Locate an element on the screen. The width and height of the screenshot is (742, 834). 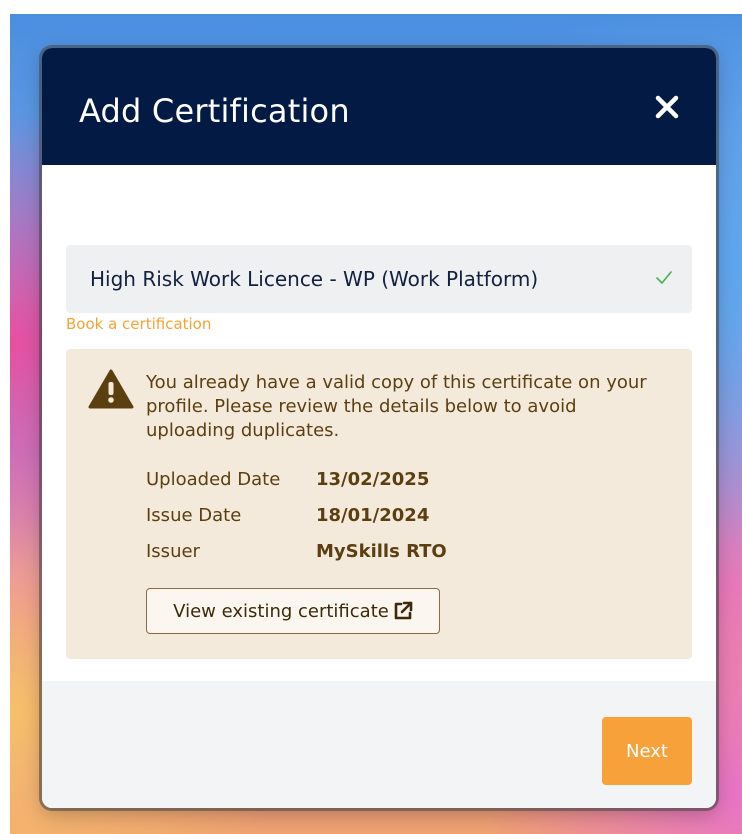
modal-title: Add Certification is located at coordinates (214, 111).